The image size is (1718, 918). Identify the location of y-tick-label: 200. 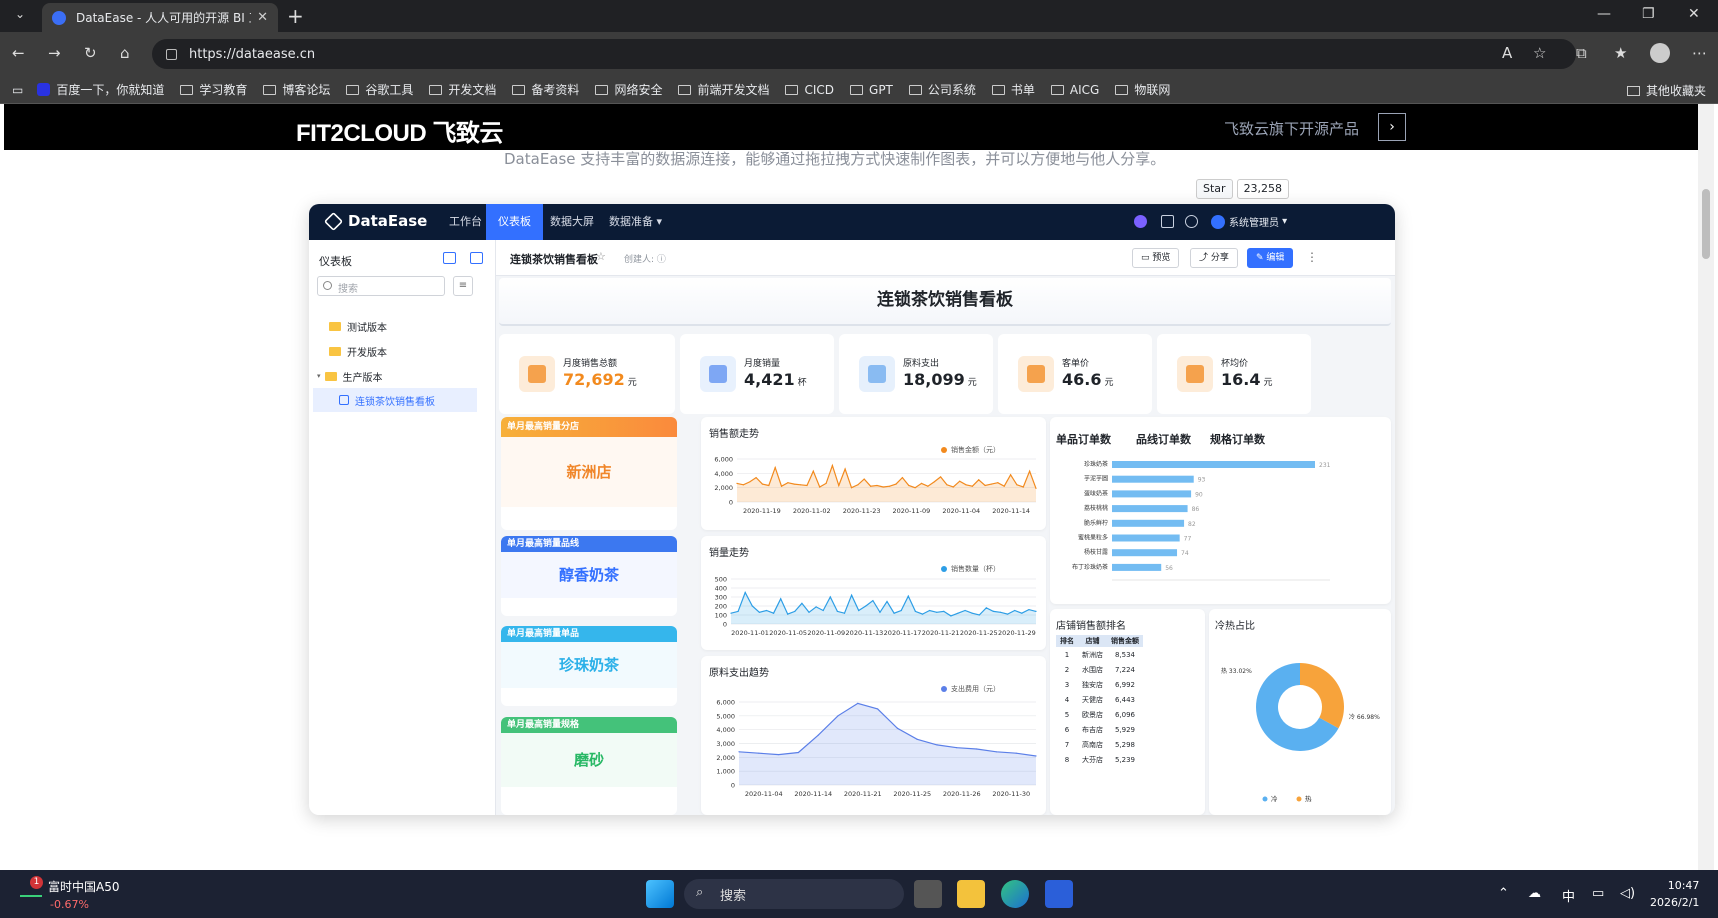
(721, 607).